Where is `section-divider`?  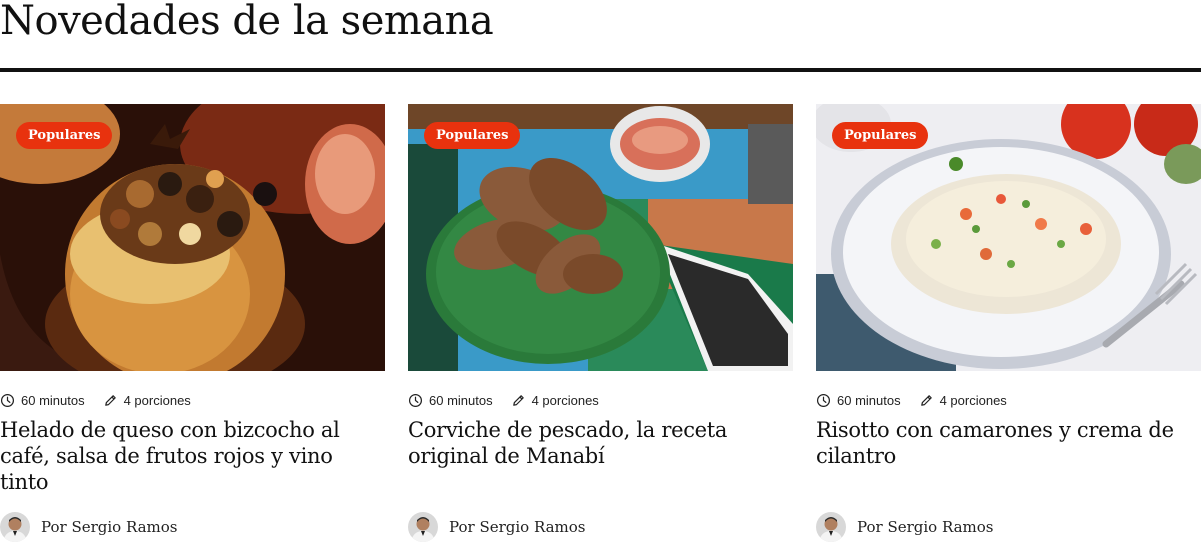 section-divider is located at coordinates (600, 70).